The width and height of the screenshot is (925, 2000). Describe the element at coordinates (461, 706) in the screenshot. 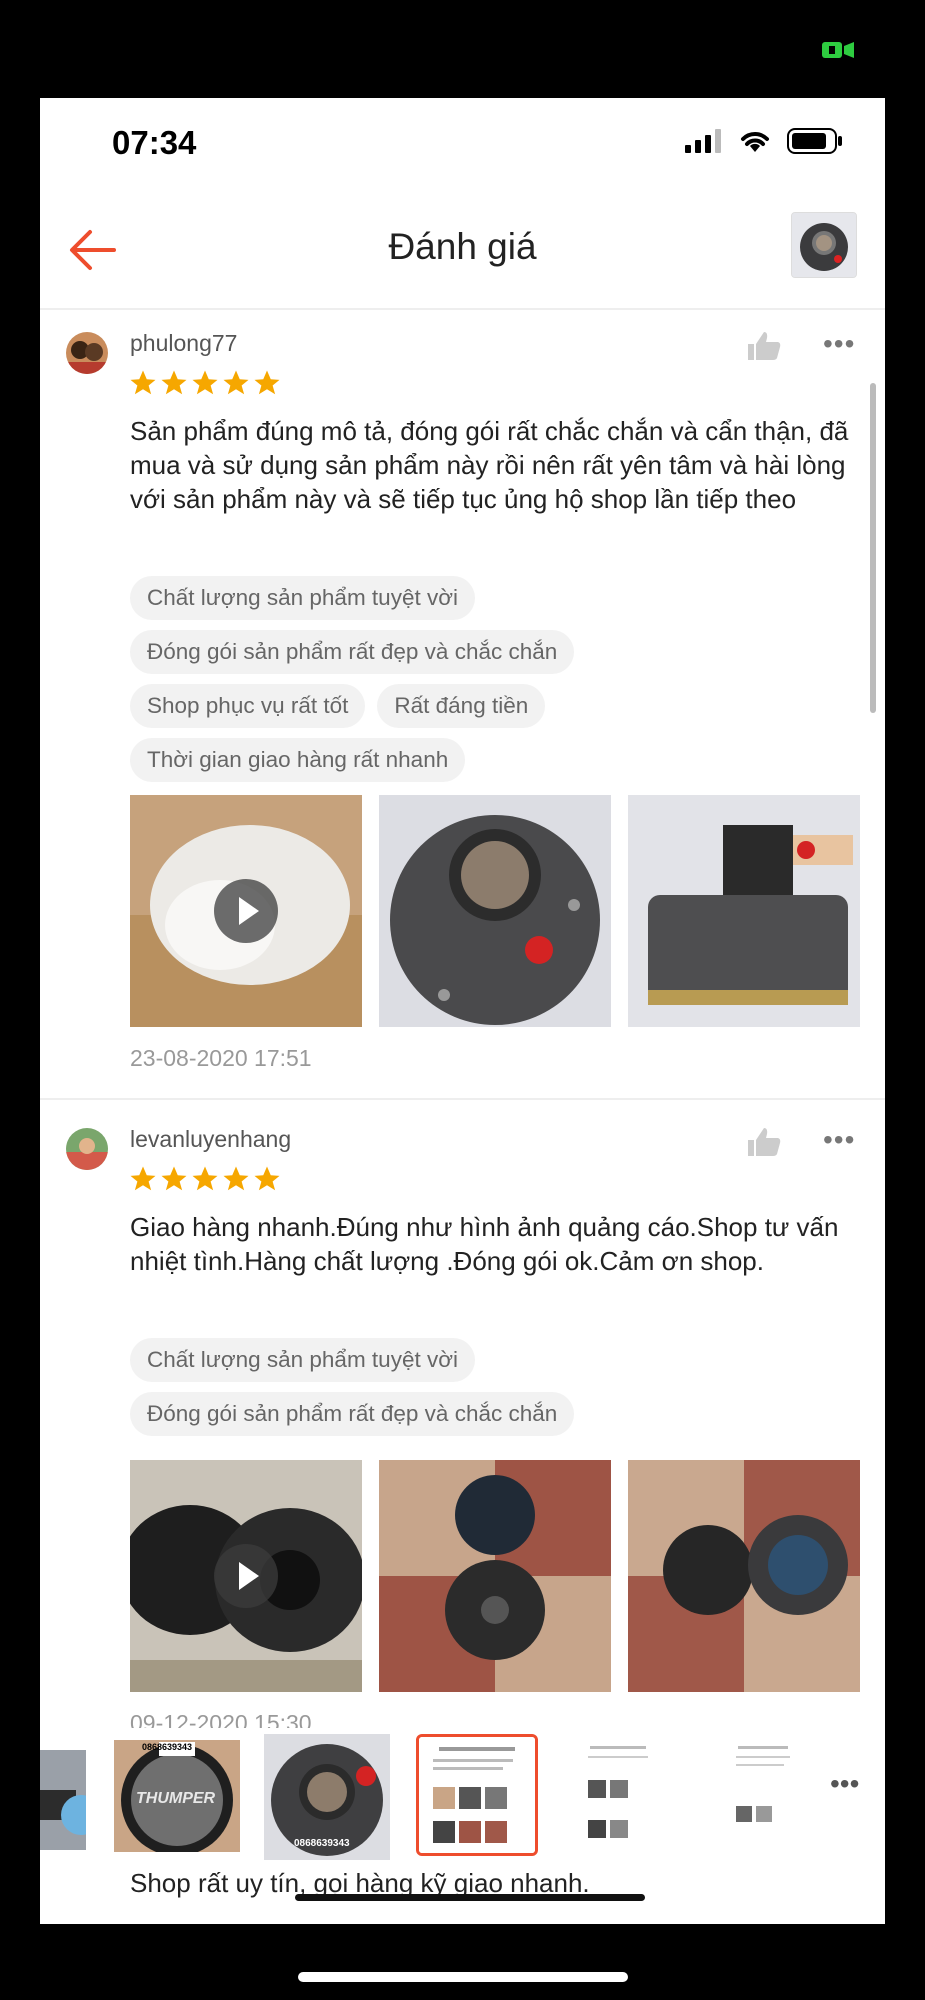

I see `review-tag: Rất đáng tiền` at that location.